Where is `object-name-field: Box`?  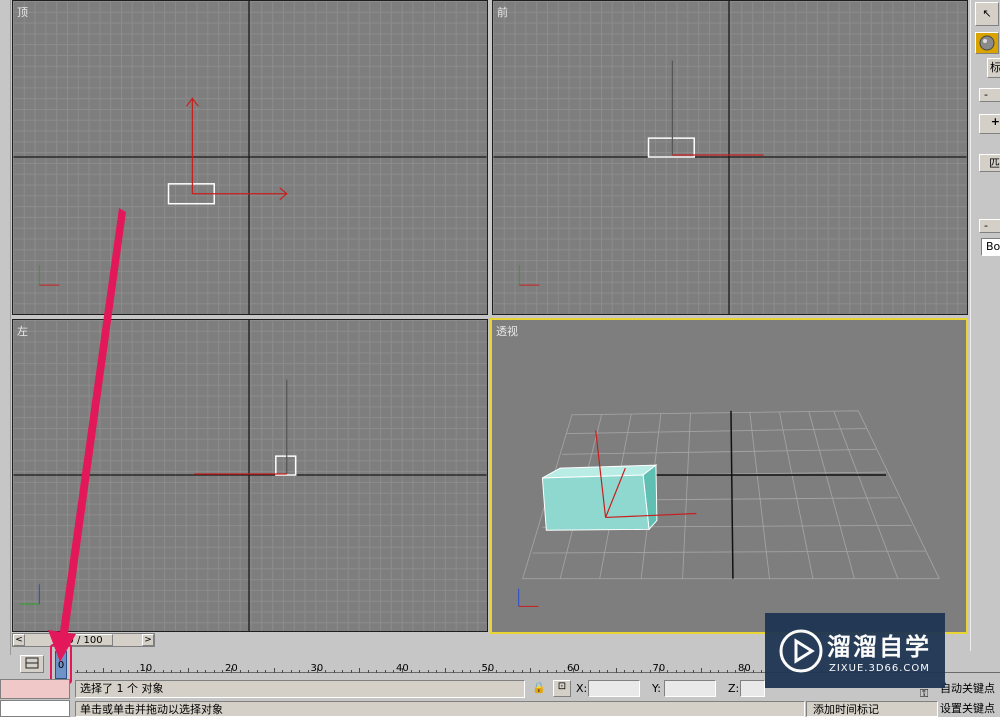 object-name-field: Box is located at coordinates (990, 247).